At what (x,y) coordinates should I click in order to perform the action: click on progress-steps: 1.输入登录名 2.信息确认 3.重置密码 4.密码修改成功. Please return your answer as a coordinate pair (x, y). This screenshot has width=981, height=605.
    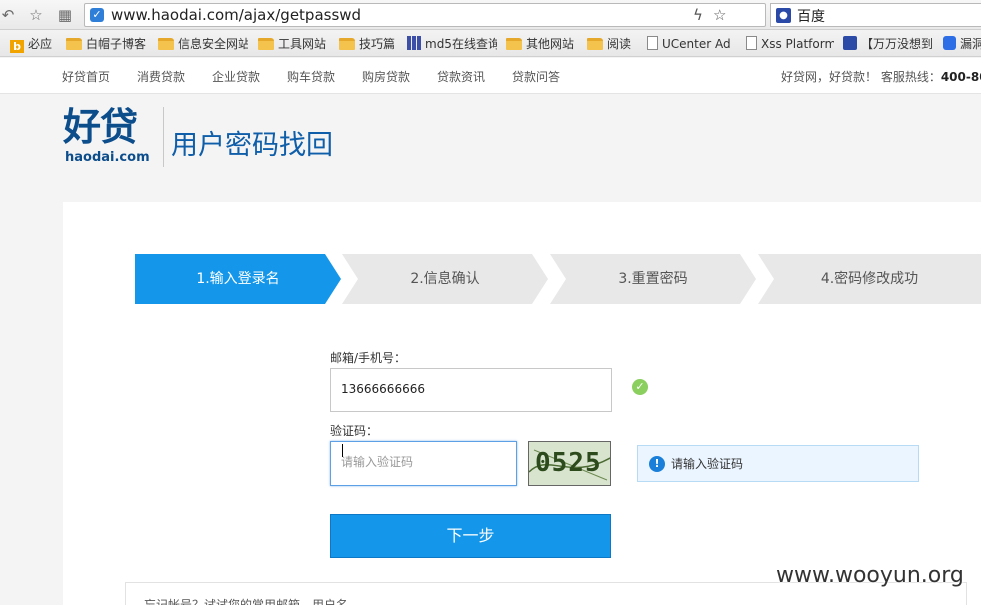
    Looking at the image, I should click on (558, 279).